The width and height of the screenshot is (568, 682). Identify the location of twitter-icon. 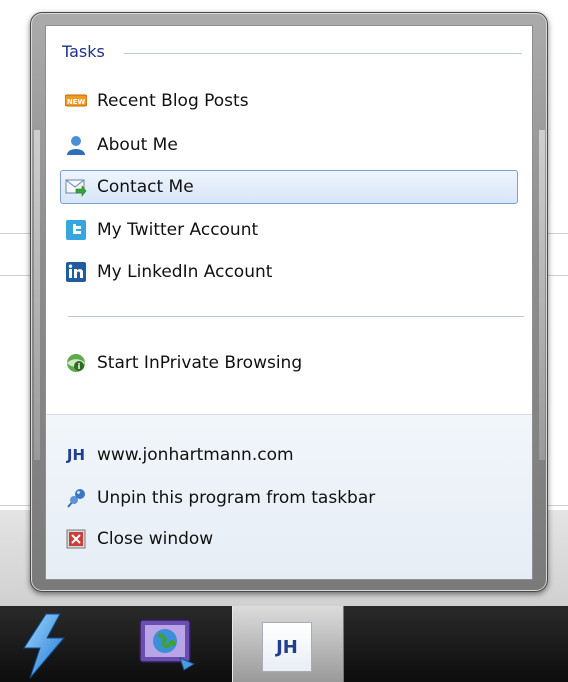
(76, 230).